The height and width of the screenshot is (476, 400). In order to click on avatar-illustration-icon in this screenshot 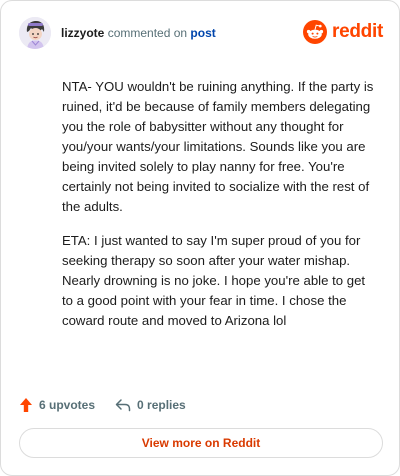, I will do `click(35, 33)`.